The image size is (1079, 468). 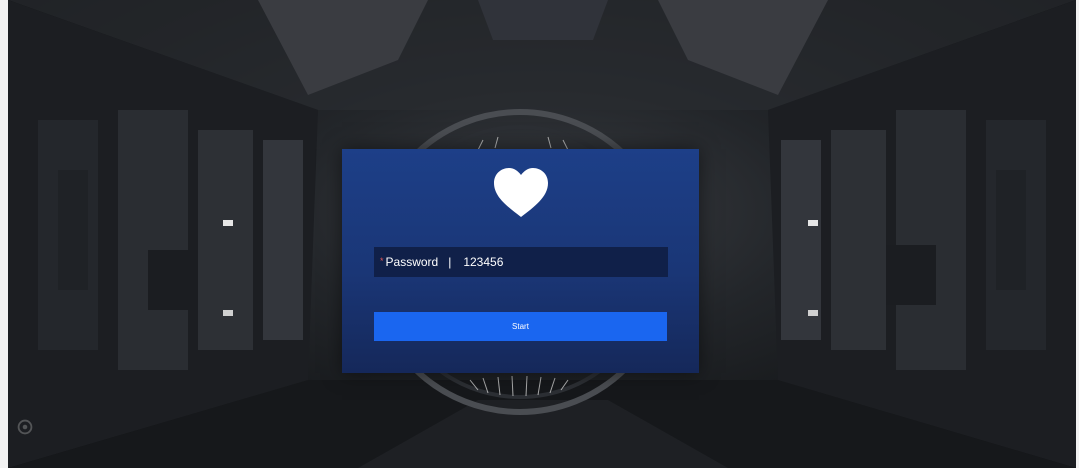 What do you see at coordinates (25, 427) in the screenshot?
I see `gear-icon` at bounding box center [25, 427].